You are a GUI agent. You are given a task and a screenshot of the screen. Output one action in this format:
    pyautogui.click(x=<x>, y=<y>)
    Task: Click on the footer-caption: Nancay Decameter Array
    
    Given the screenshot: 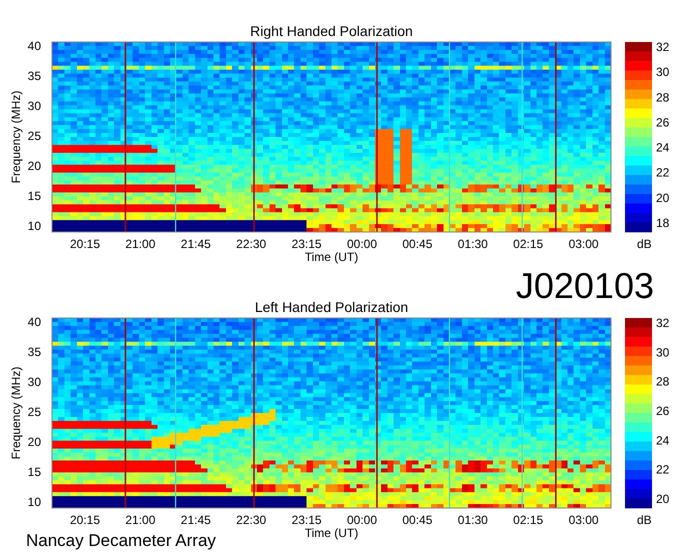 What is the action you would take?
    pyautogui.click(x=121, y=540)
    